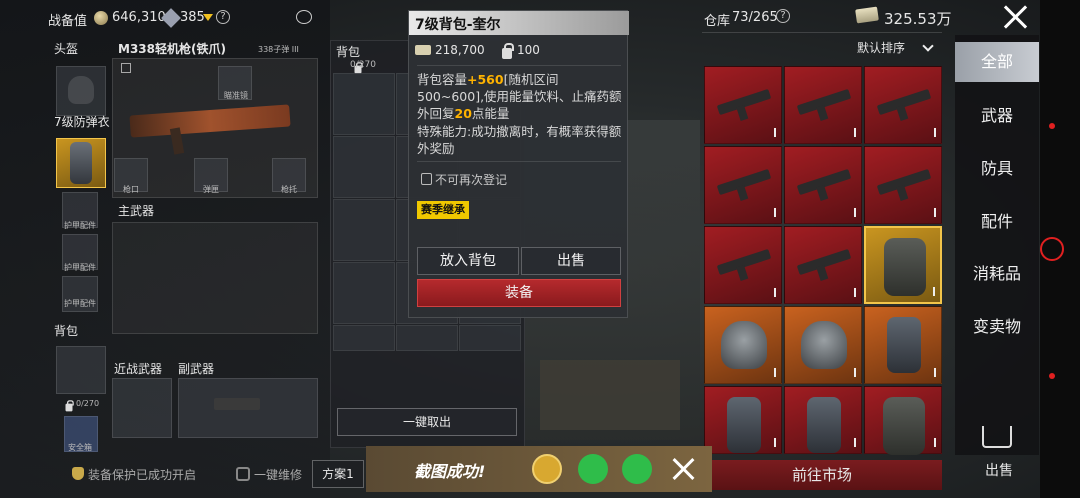  Describe the element at coordinates (997, 274) in the screenshot. I see `tab-consumables: 消耗品` at that location.